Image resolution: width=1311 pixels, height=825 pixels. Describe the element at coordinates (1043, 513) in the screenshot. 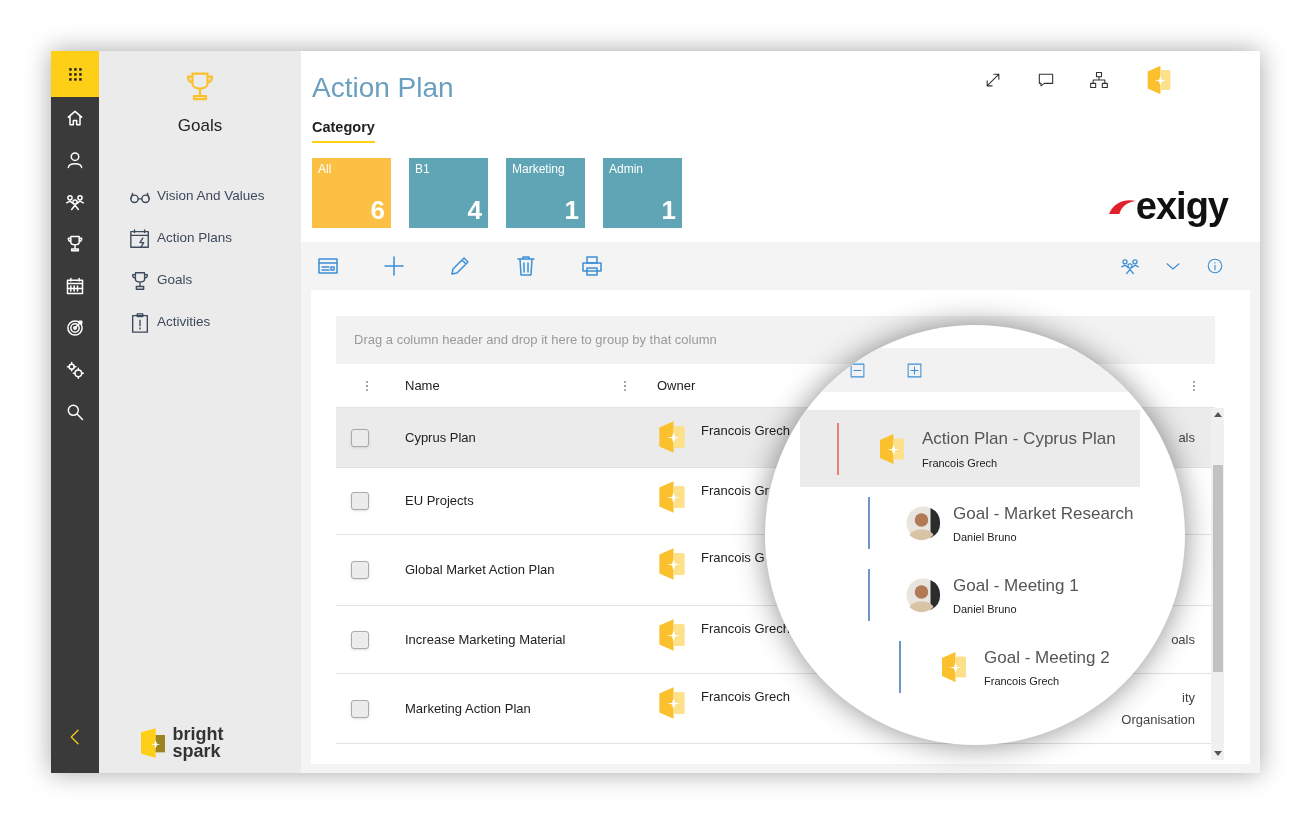

I see `item-title: Goal - Market Research` at that location.